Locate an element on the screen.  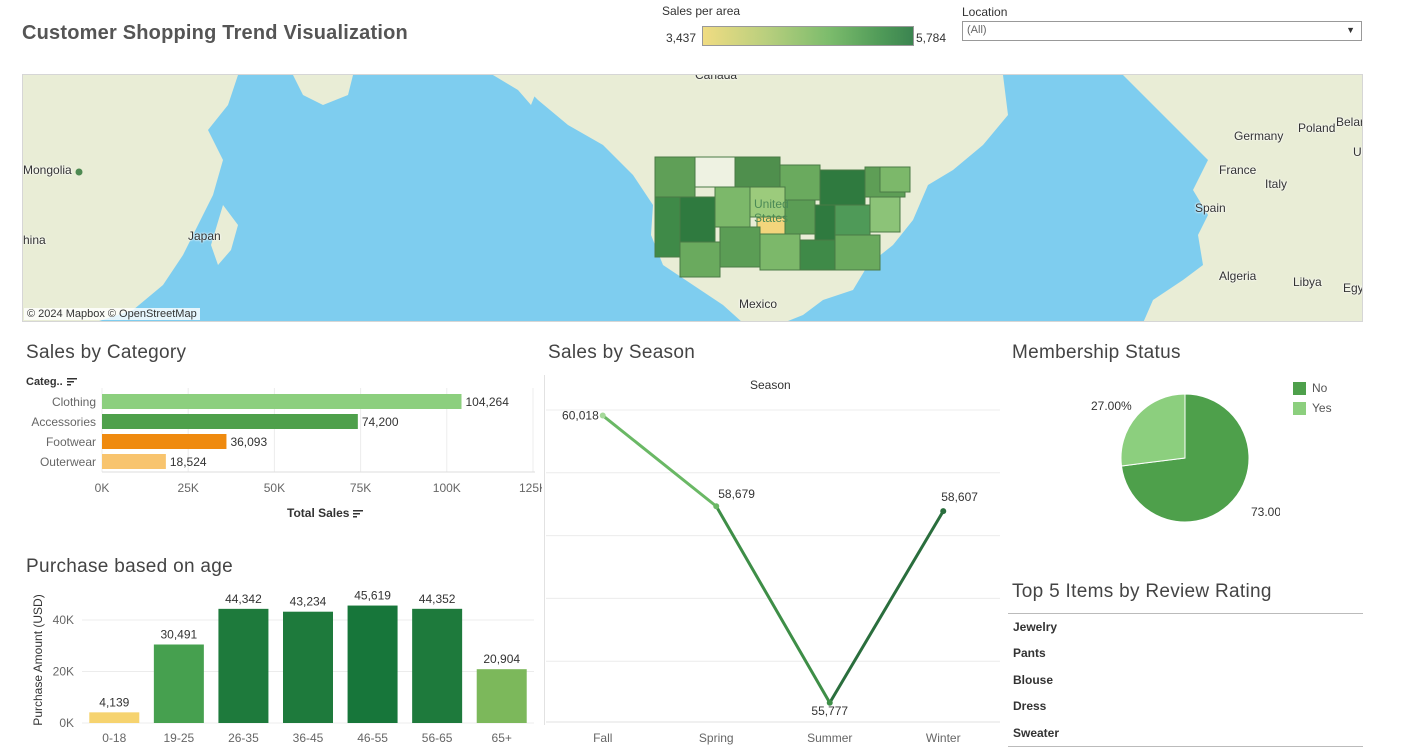
category-x-axis-title: Total Sales is located at coordinates (325, 513).